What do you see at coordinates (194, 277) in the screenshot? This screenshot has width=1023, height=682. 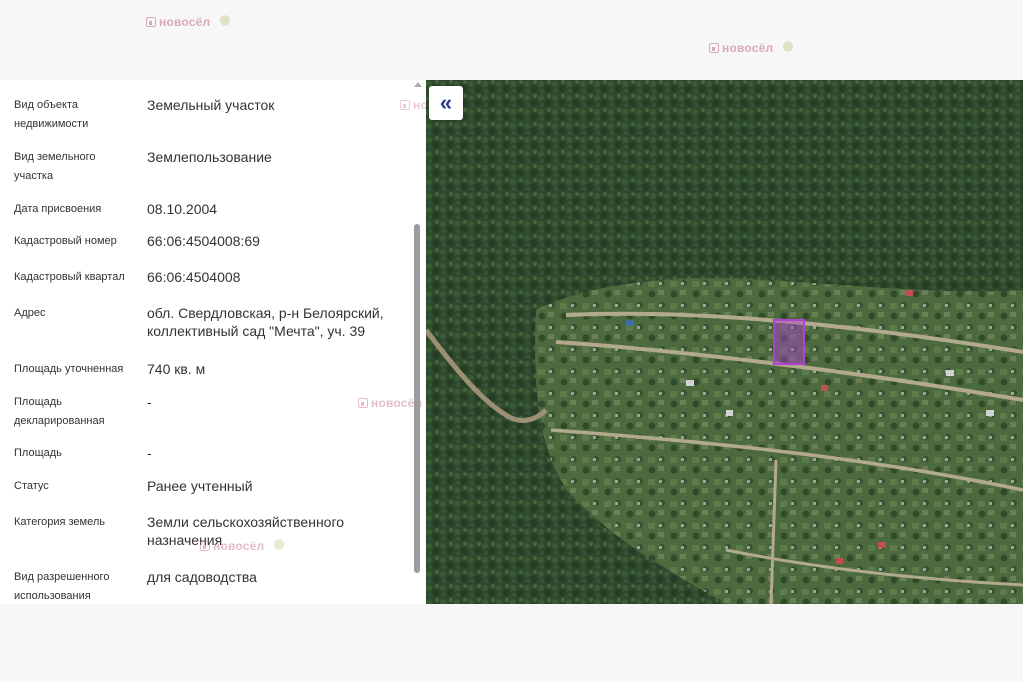 I see `property-value: 66:06:4504008` at bounding box center [194, 277].